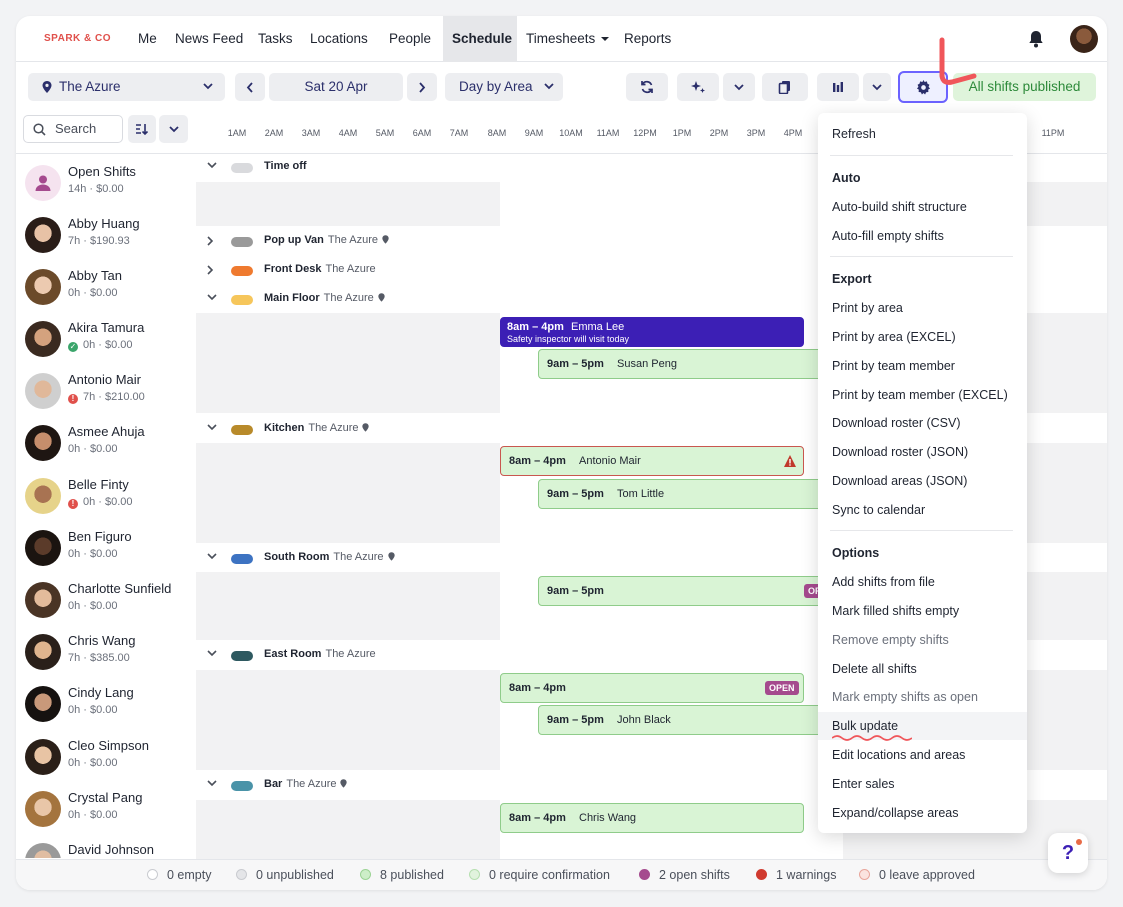  What do you see at coordinates (104, 379) in the screenshot?
I see `person-name: Antonio Mair` at bounding box center [104, 379].